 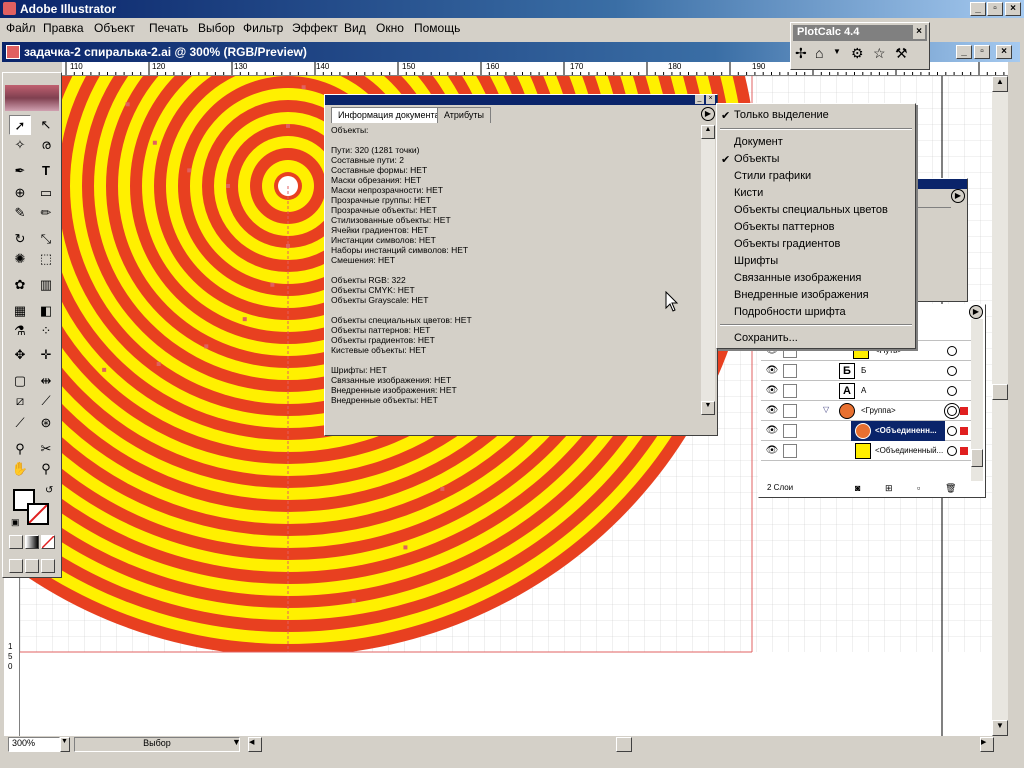 I want to click on menu-print: Печать, so click(x=168, y=28).